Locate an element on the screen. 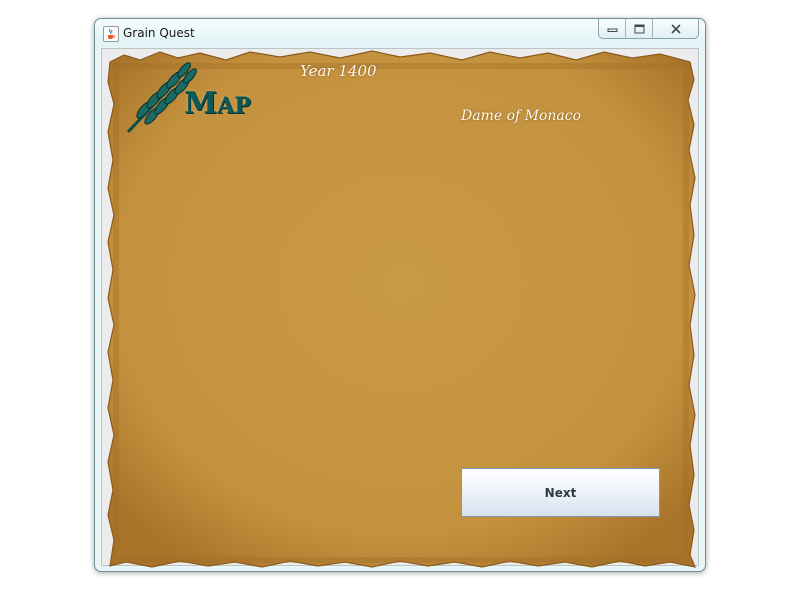 The height and width of the screenshot is (600, 800). map-title-initial: M is located at coordinates (201, 103).